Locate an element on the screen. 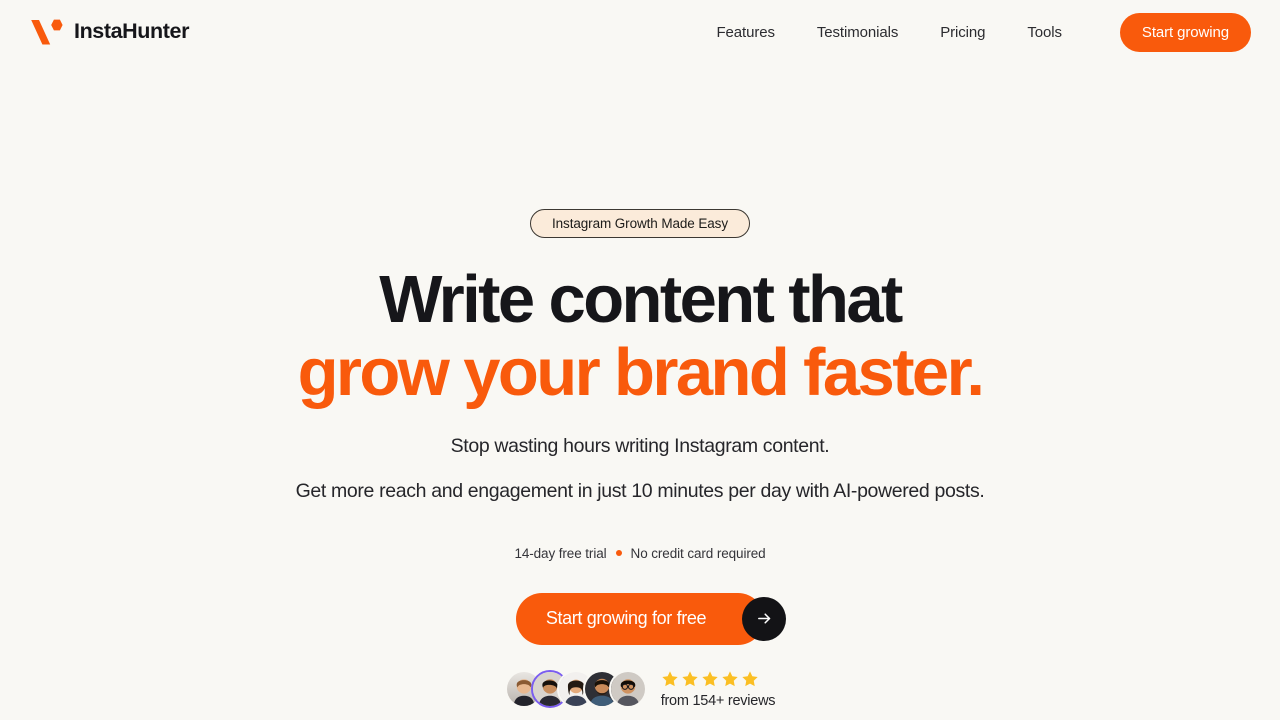 This screenshot has width=1280, height=720. orange-dot-icon is located at coordinates (618, 553).